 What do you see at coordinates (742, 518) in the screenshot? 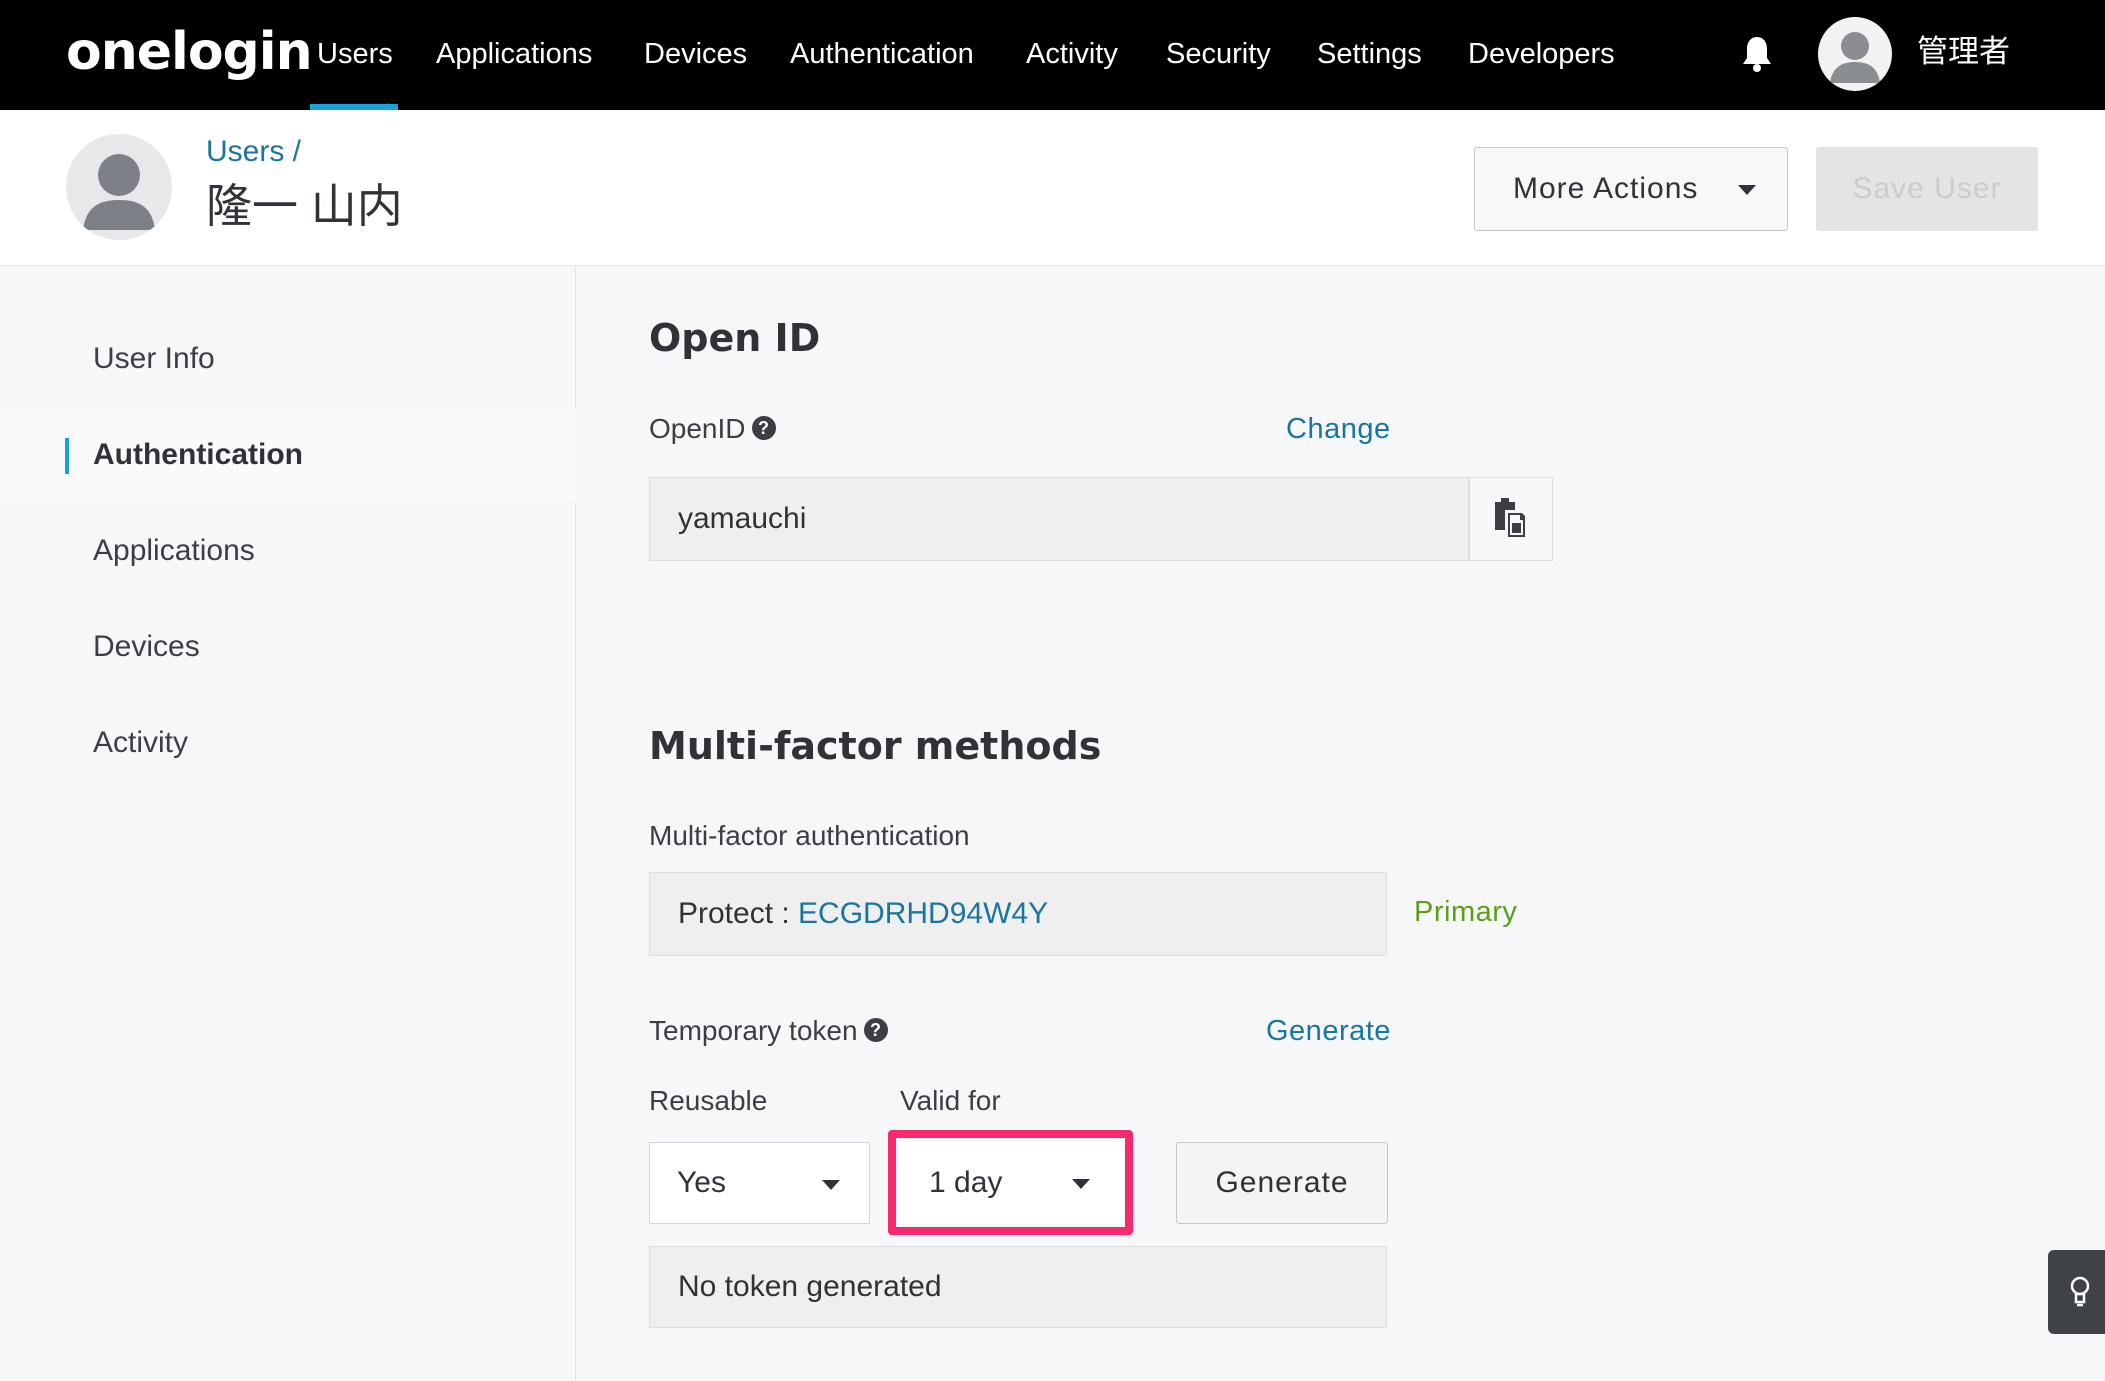
I see `openid-value: yamauchi` at bounding box center [742, 518].